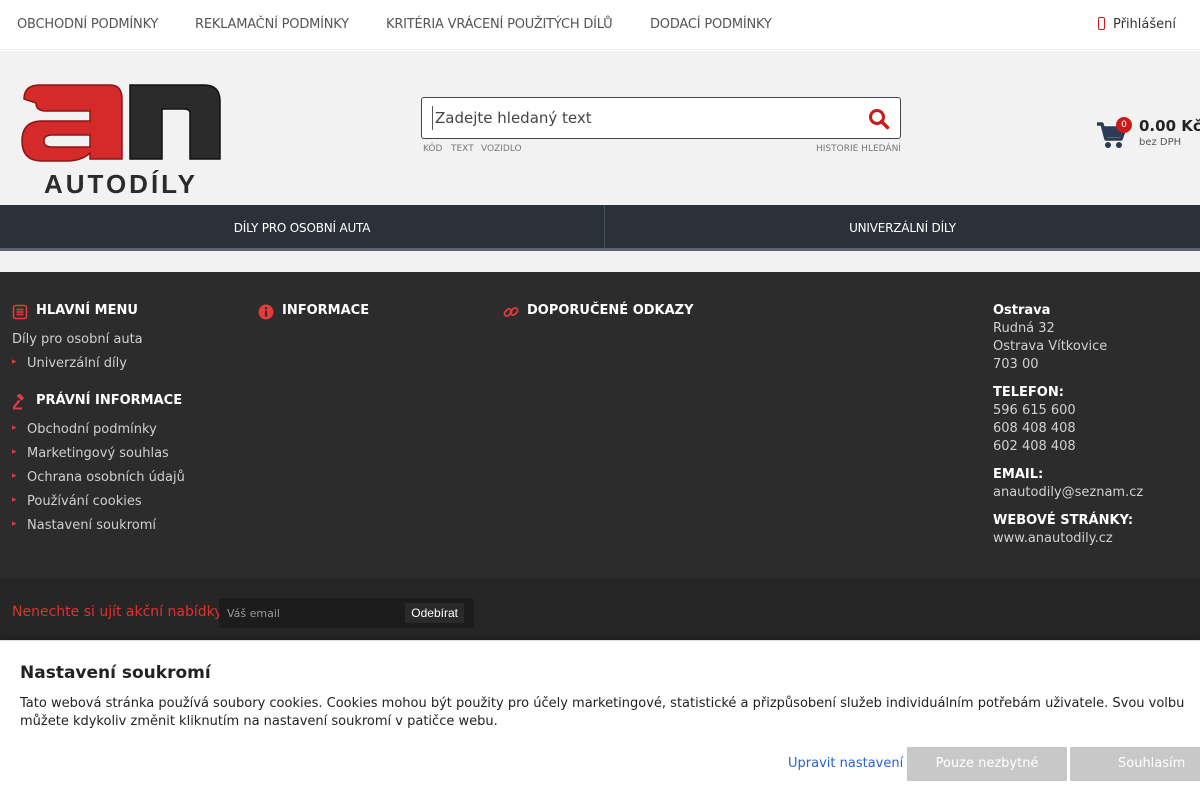  What do you see at coordinates (121, 184) in the screenshot?
I see `logo-text: AUTODÍLY` at bounding box center [121, 184].